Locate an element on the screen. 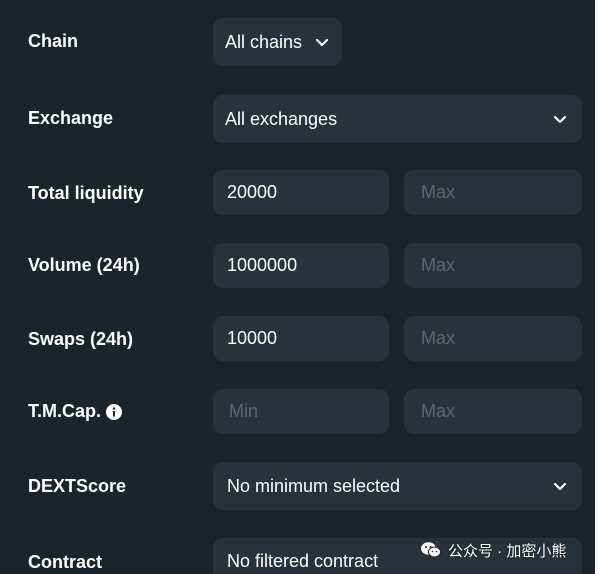 The image size is (600, 574). contract-select-value: No filtered contract is located at coordinates (303, 561).